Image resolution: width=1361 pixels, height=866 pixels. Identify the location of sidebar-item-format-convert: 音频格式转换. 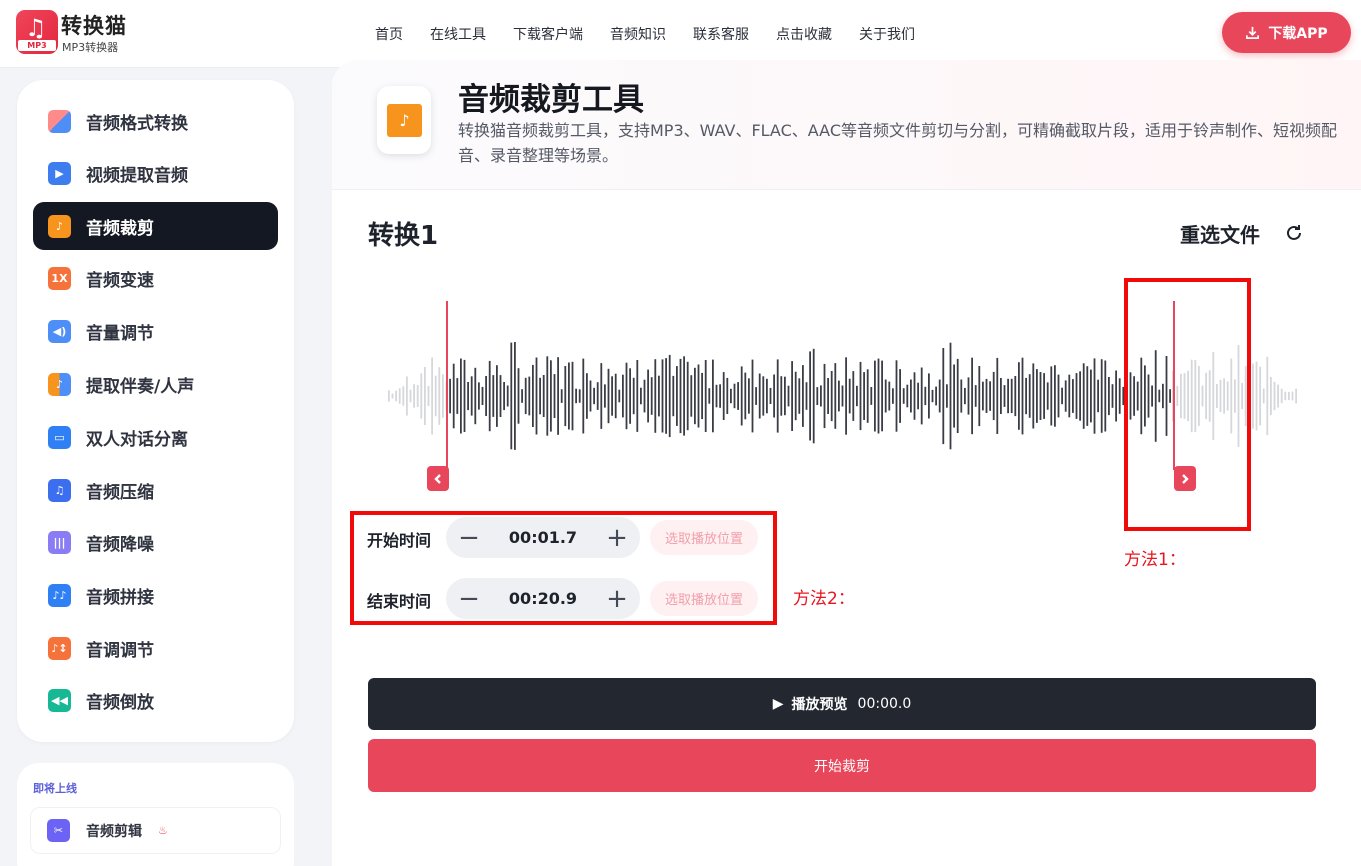
(155, 121).